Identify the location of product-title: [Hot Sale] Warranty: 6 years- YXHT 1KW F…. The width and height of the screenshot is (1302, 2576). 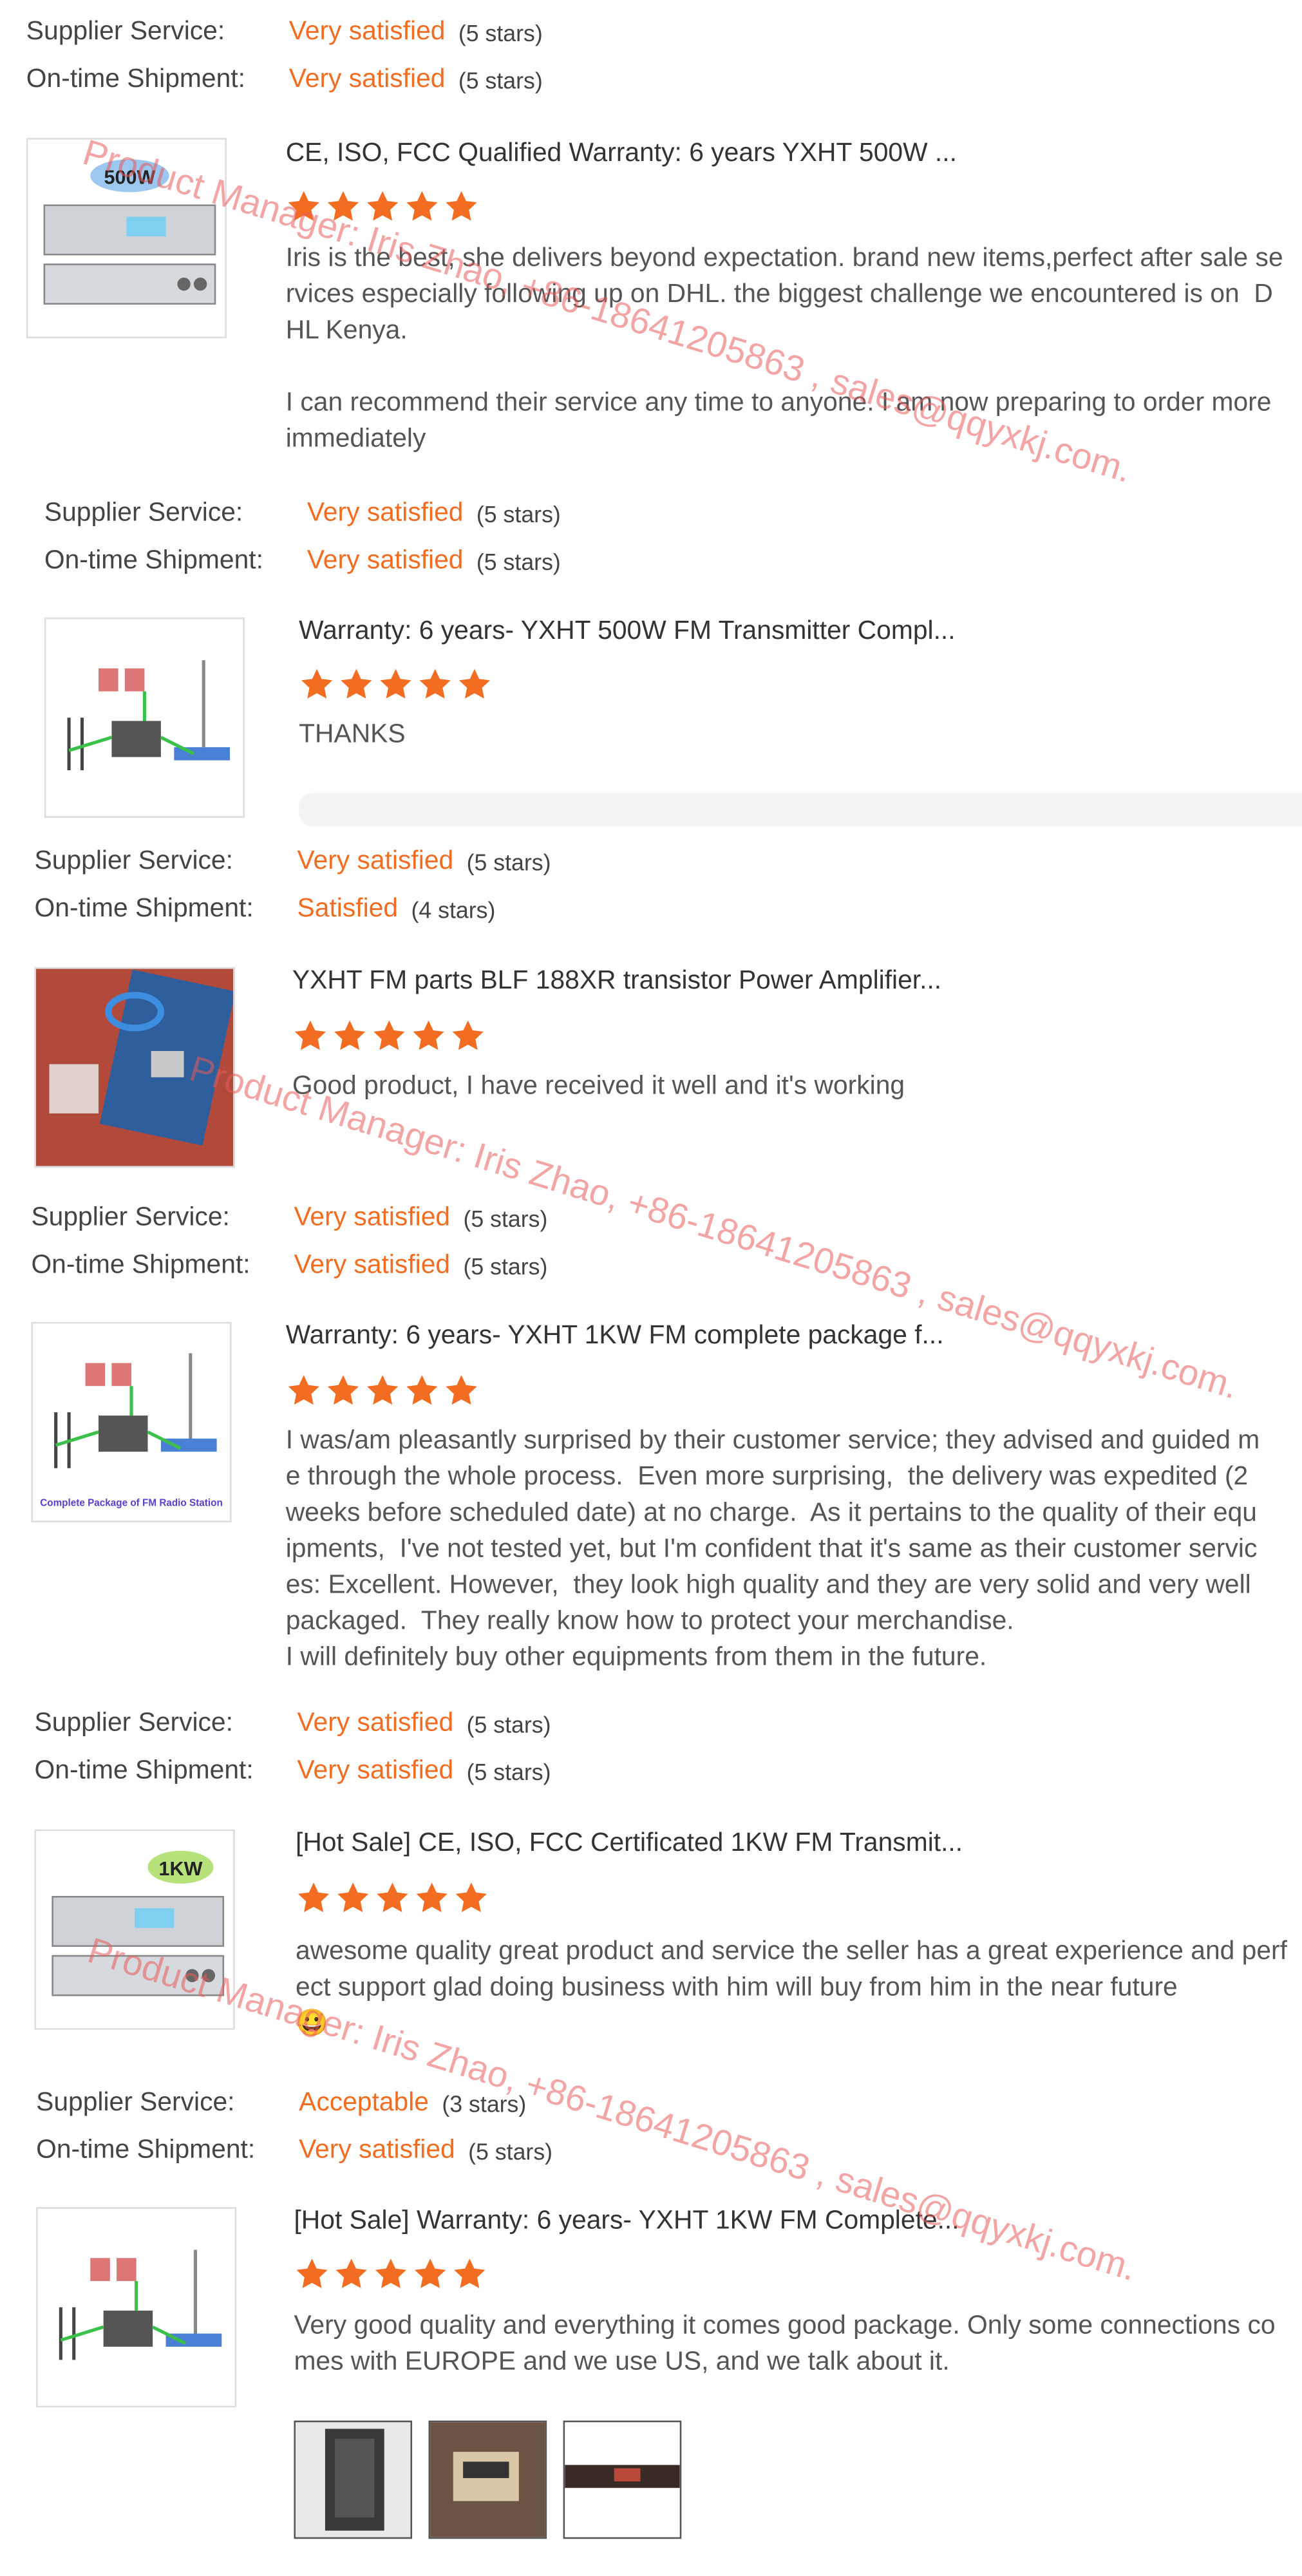
(626, 2222).